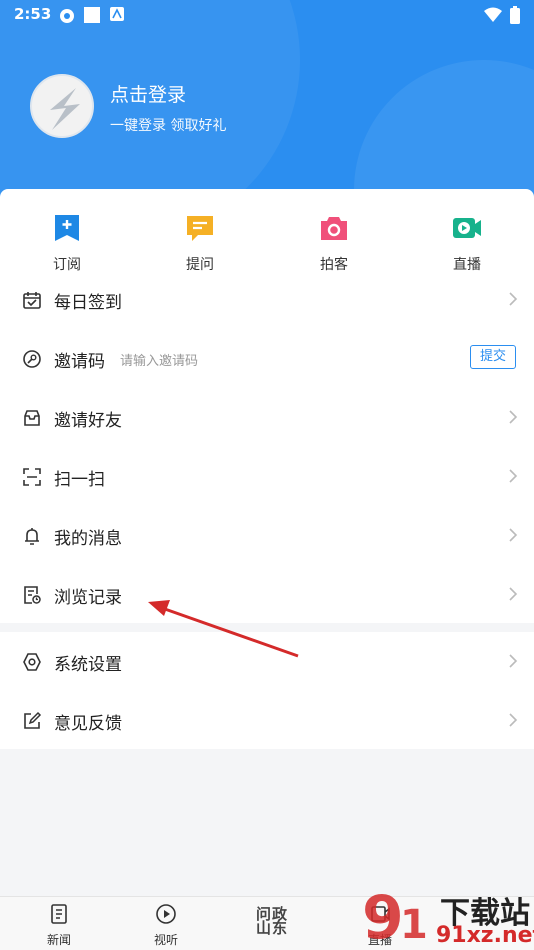  I want to click on tab-media: 视听, so click(166, 925).